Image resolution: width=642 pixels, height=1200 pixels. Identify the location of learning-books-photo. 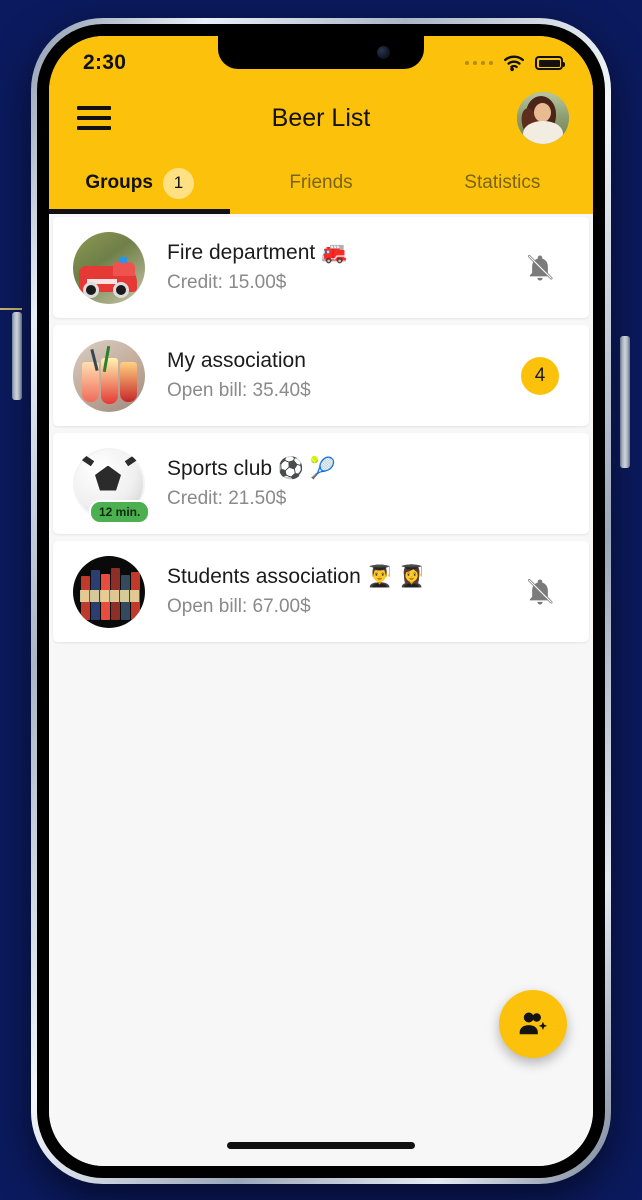
(109, 591).